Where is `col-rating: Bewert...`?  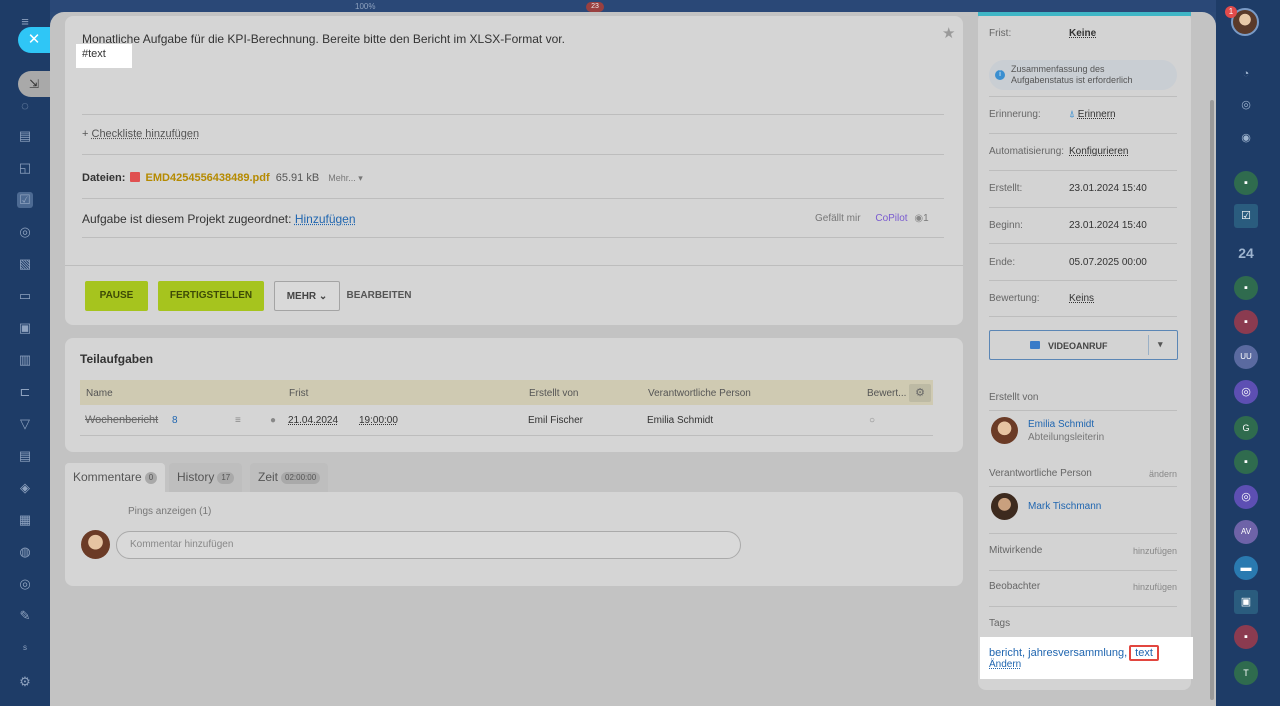
col-rating: Bewert... is located at coordinates (886, 393).